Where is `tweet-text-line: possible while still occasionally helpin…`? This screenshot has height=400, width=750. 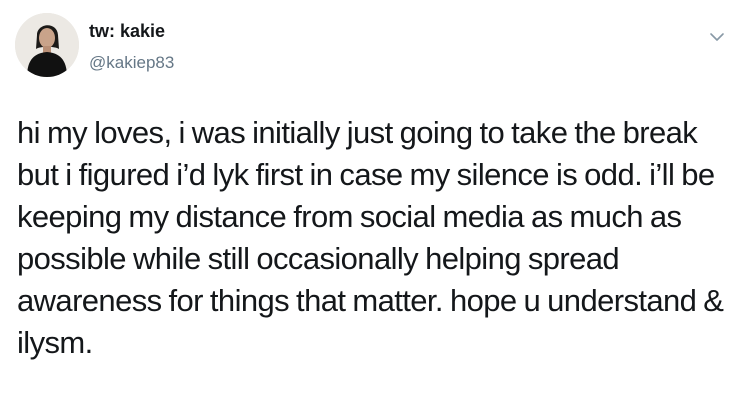
tweet-text-line: possible while still occasionally helpin… is located at coordinates (318, 258).